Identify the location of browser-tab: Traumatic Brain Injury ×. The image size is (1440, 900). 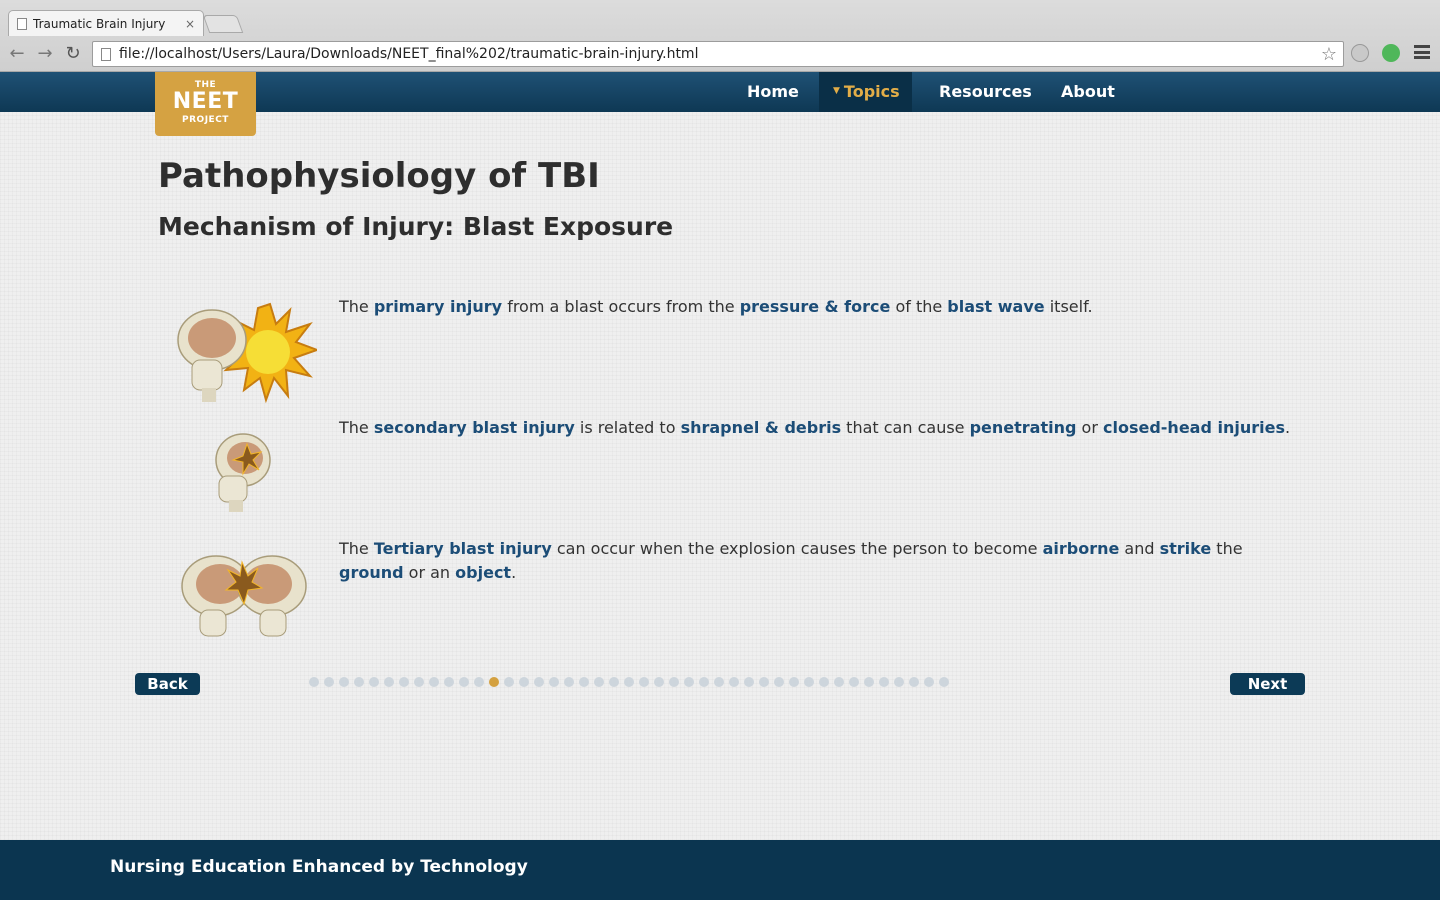
(106, 23).